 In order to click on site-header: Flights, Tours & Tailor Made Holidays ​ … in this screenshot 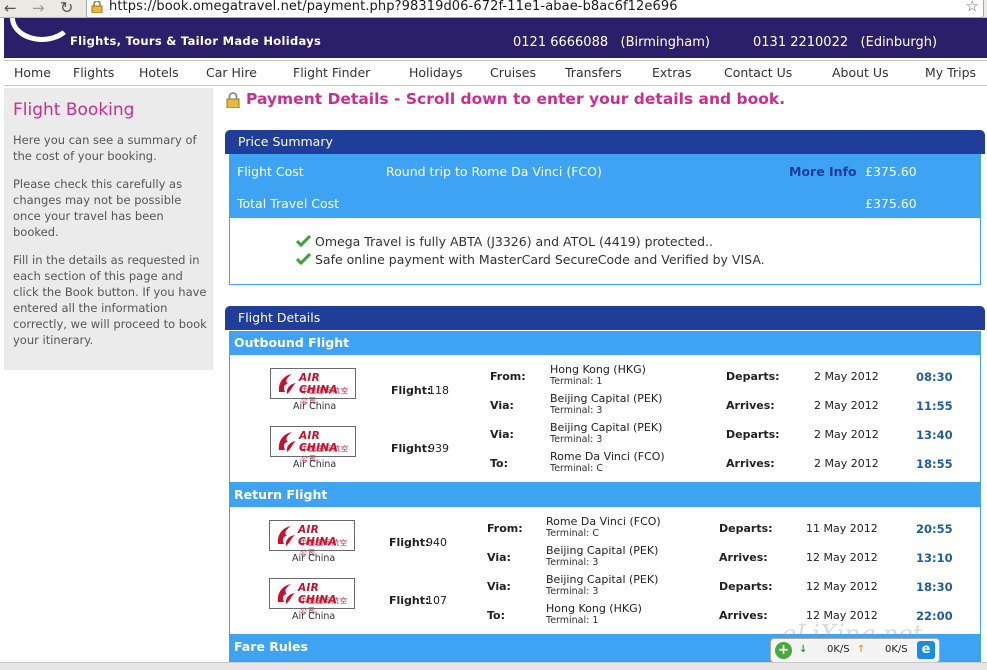, I will do `click(495, 38)`.